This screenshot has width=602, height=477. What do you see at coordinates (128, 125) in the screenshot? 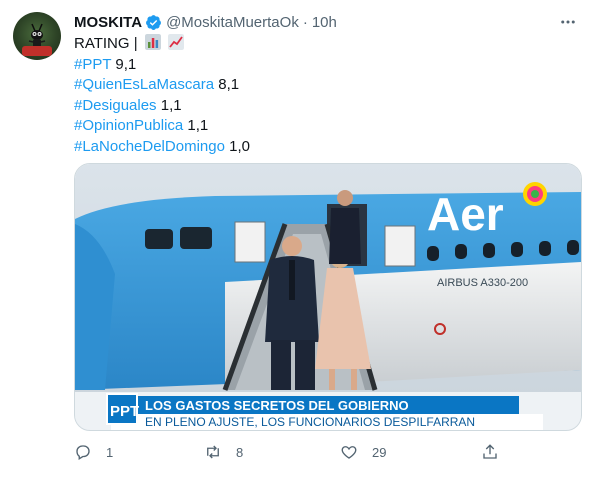
I see `hashtag-link: #OpinionPublica` at bounding box center [128, 125].